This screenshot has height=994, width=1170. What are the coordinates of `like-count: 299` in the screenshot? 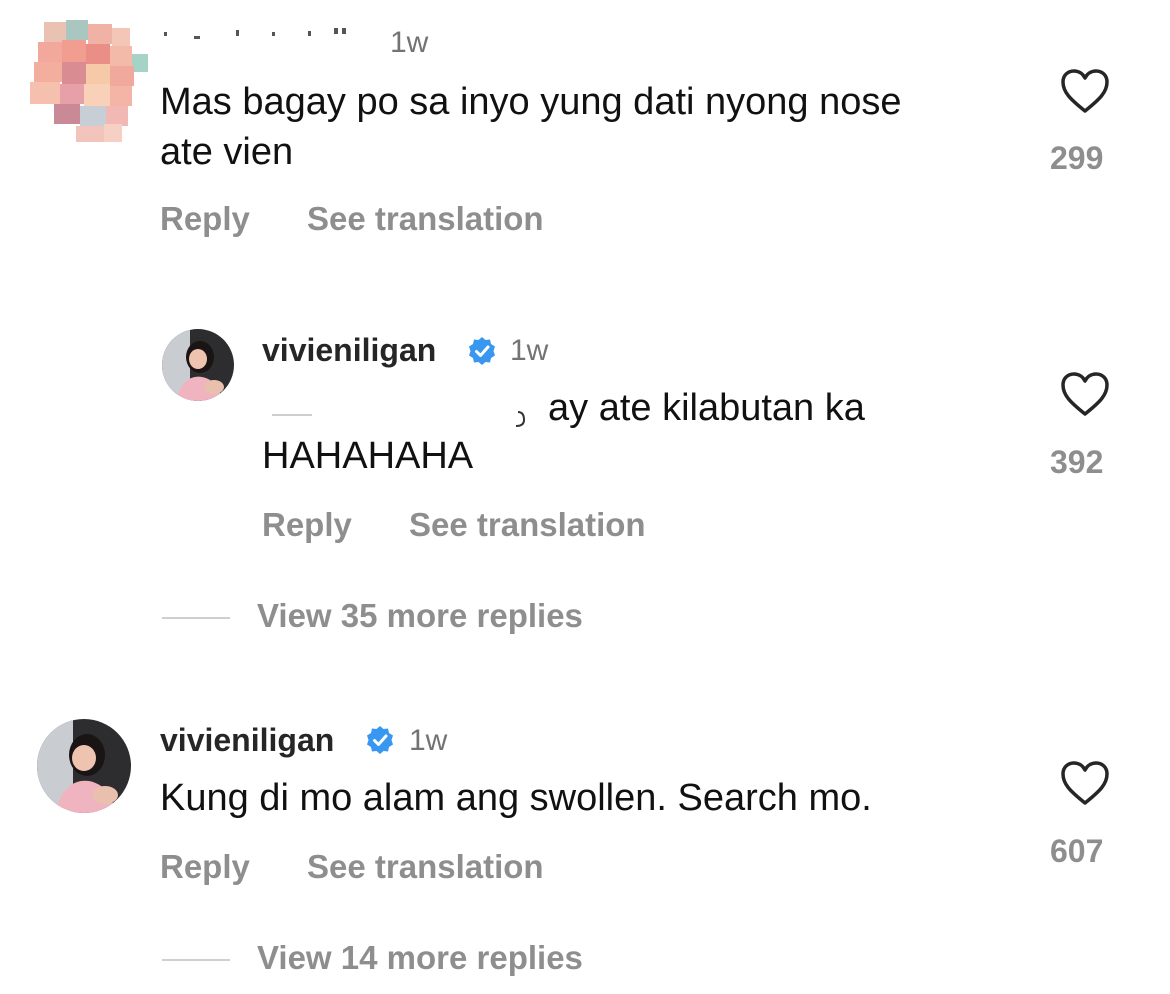 It's located at (1077, 158).